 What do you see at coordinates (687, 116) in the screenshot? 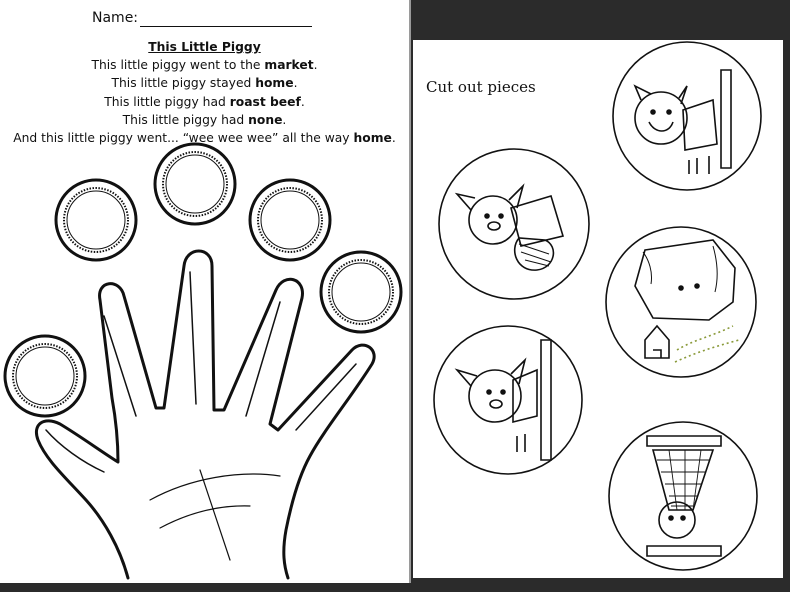
I see `piggy-roast-beef-piece` at bounding box center [687, 116].